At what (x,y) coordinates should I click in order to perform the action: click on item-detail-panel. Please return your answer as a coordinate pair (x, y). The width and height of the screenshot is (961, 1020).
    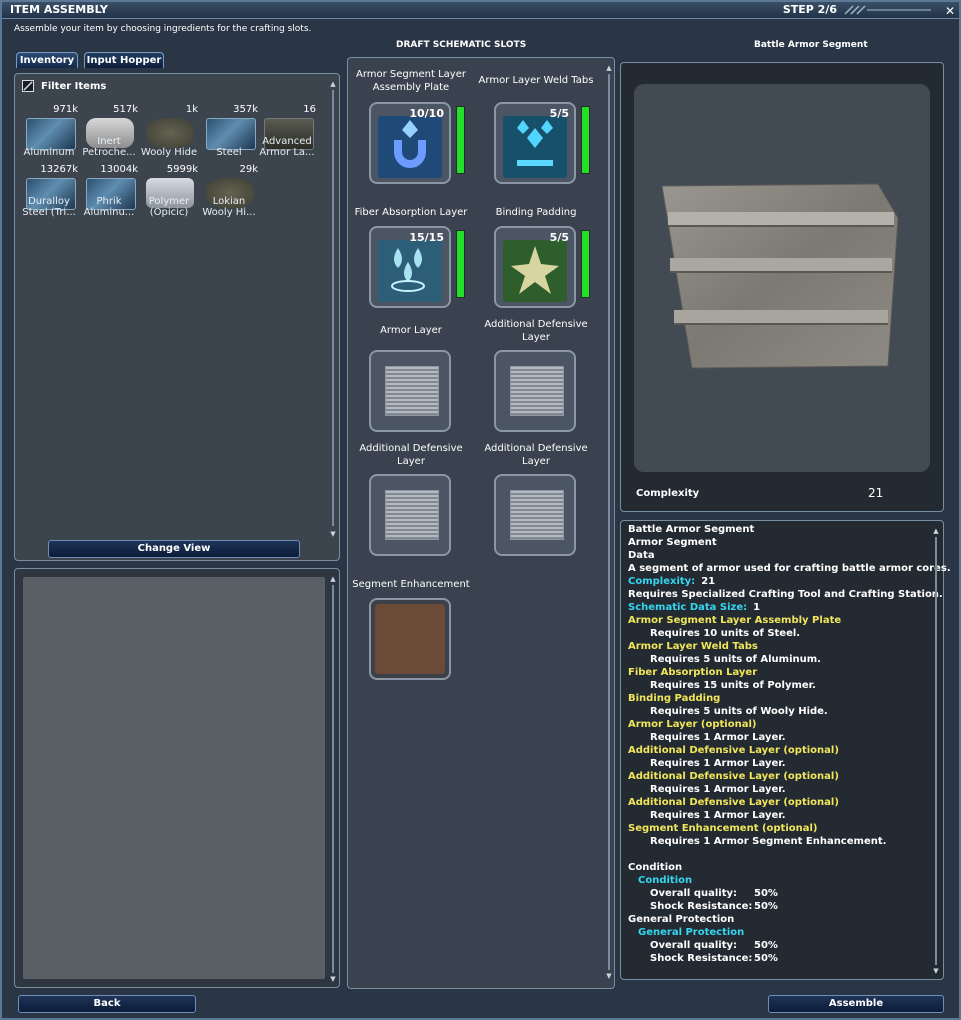
    Looking at the image, I should click on (177, 778).